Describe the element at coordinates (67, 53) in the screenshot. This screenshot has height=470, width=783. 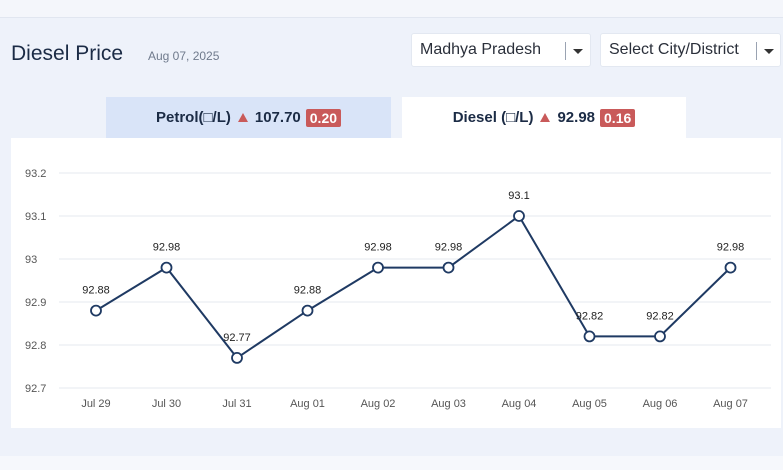
I see `page-title: Diesel Price` at that location.